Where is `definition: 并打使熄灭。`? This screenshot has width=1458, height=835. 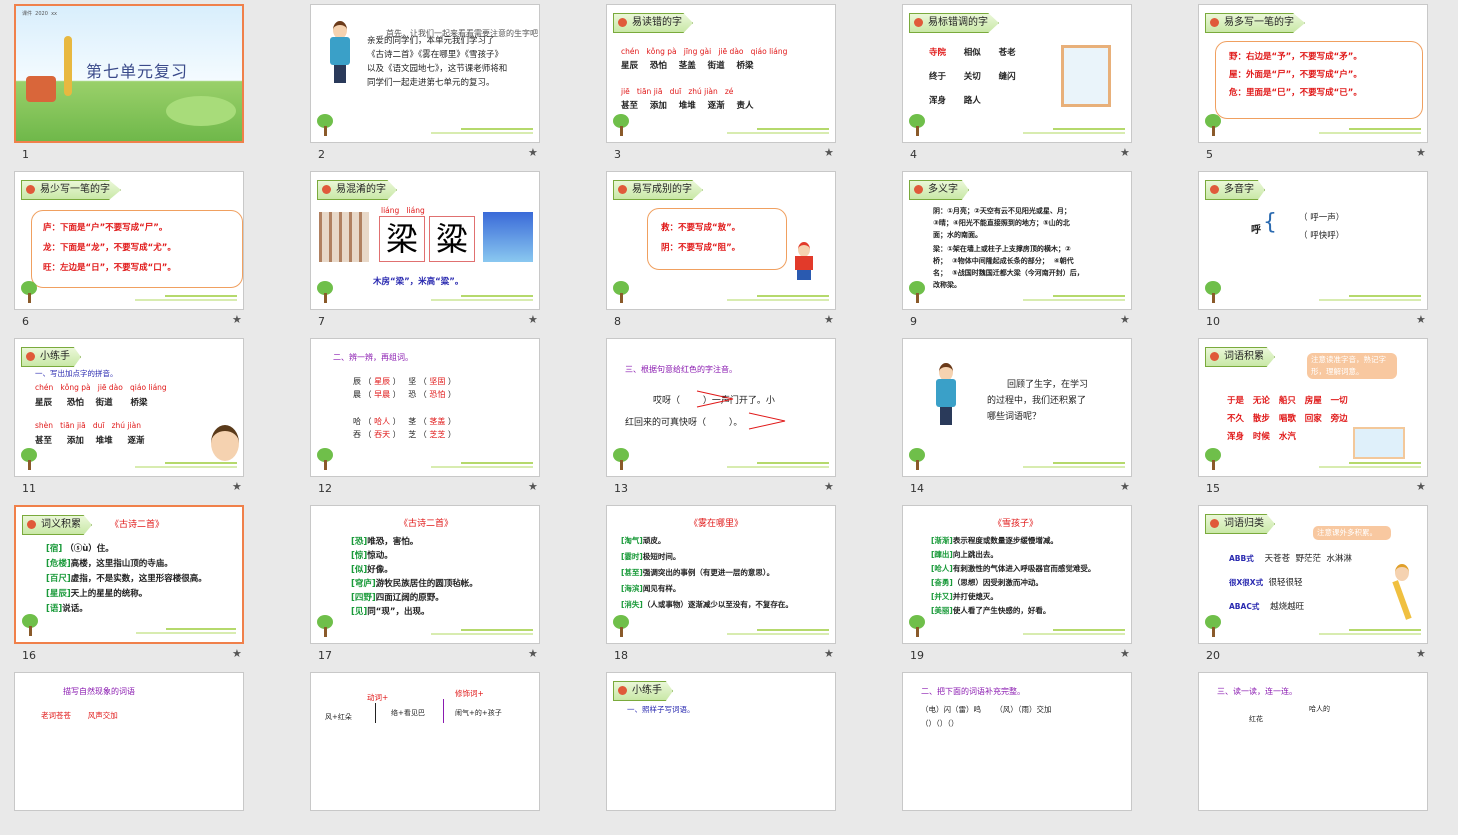
definition: 并打使熄灭。 is located at coordinates (975, 596).